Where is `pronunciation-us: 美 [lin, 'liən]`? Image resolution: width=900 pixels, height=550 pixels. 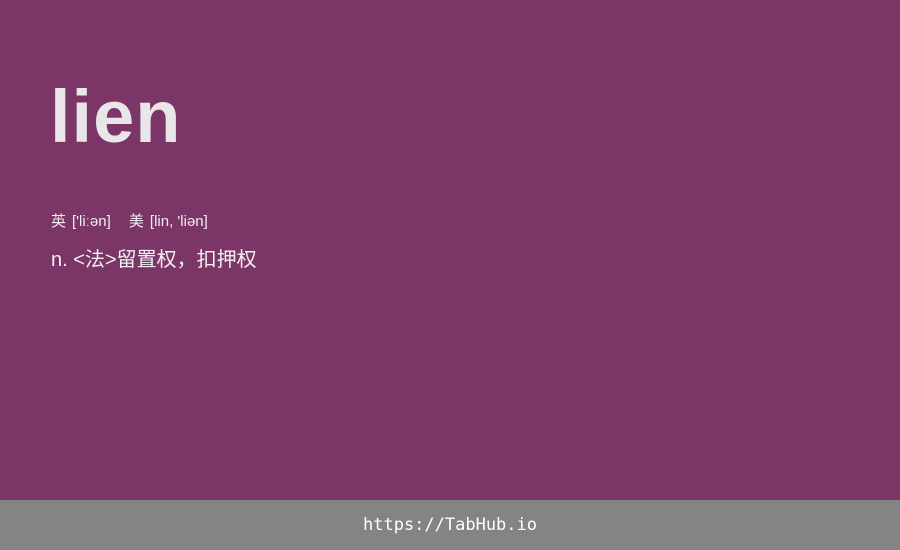
pronunciation-us: 美 [lin, 'liən] is located at coordinates (168, 222).